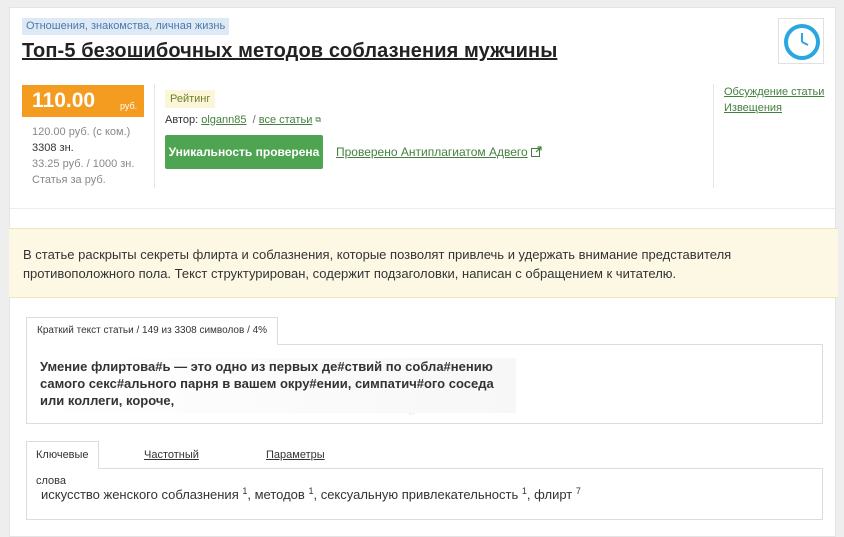 This screenshot has height=537, width=844. I want to click on price-currency: руб., so click(129, 106).